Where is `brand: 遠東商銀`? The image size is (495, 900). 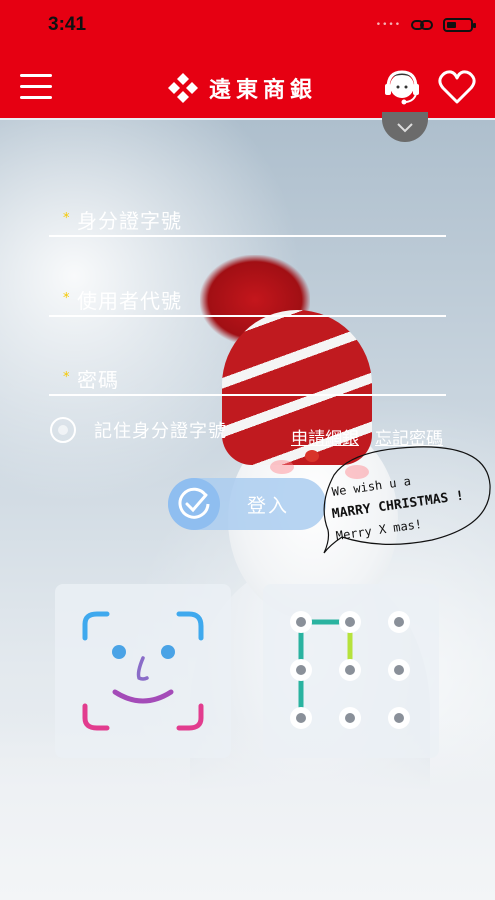
brand: 遠東商銀 is located at coordinates (241, 88).